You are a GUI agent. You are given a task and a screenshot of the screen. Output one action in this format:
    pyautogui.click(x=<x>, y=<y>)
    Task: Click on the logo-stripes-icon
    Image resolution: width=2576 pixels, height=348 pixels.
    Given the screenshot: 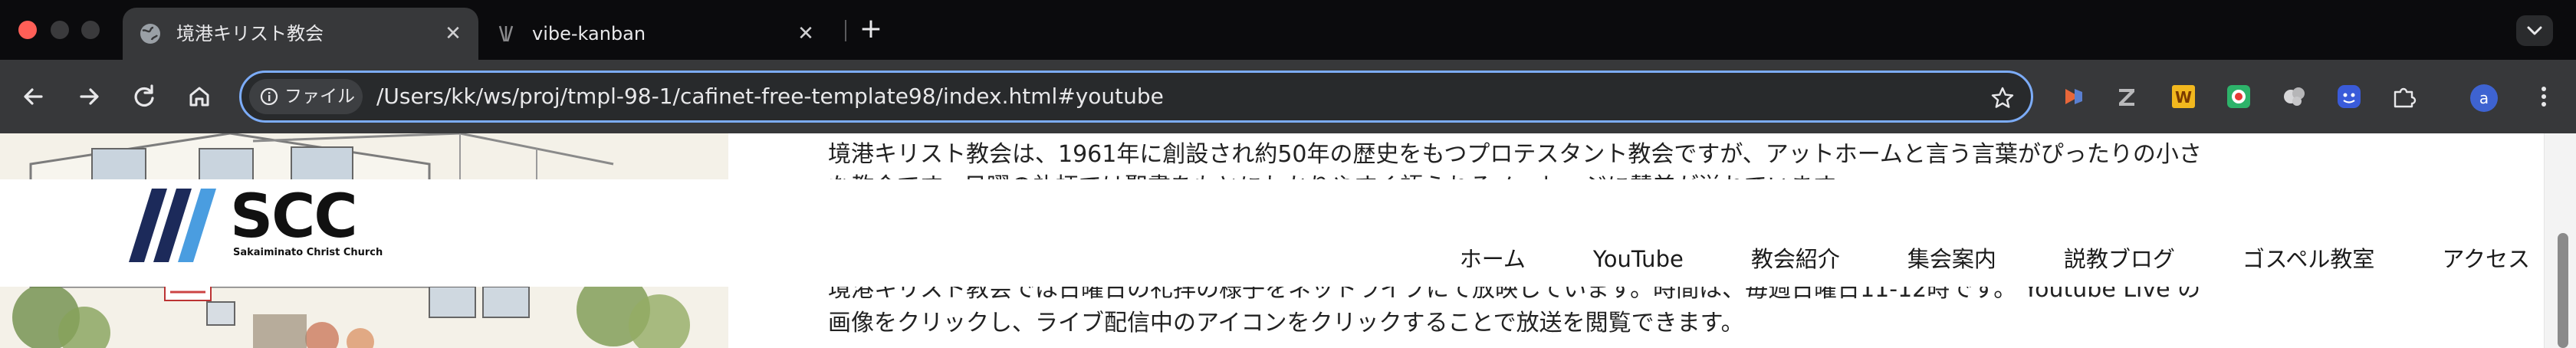 What is the action you would take?
    pyautogui.click(x=172, y=225)
    